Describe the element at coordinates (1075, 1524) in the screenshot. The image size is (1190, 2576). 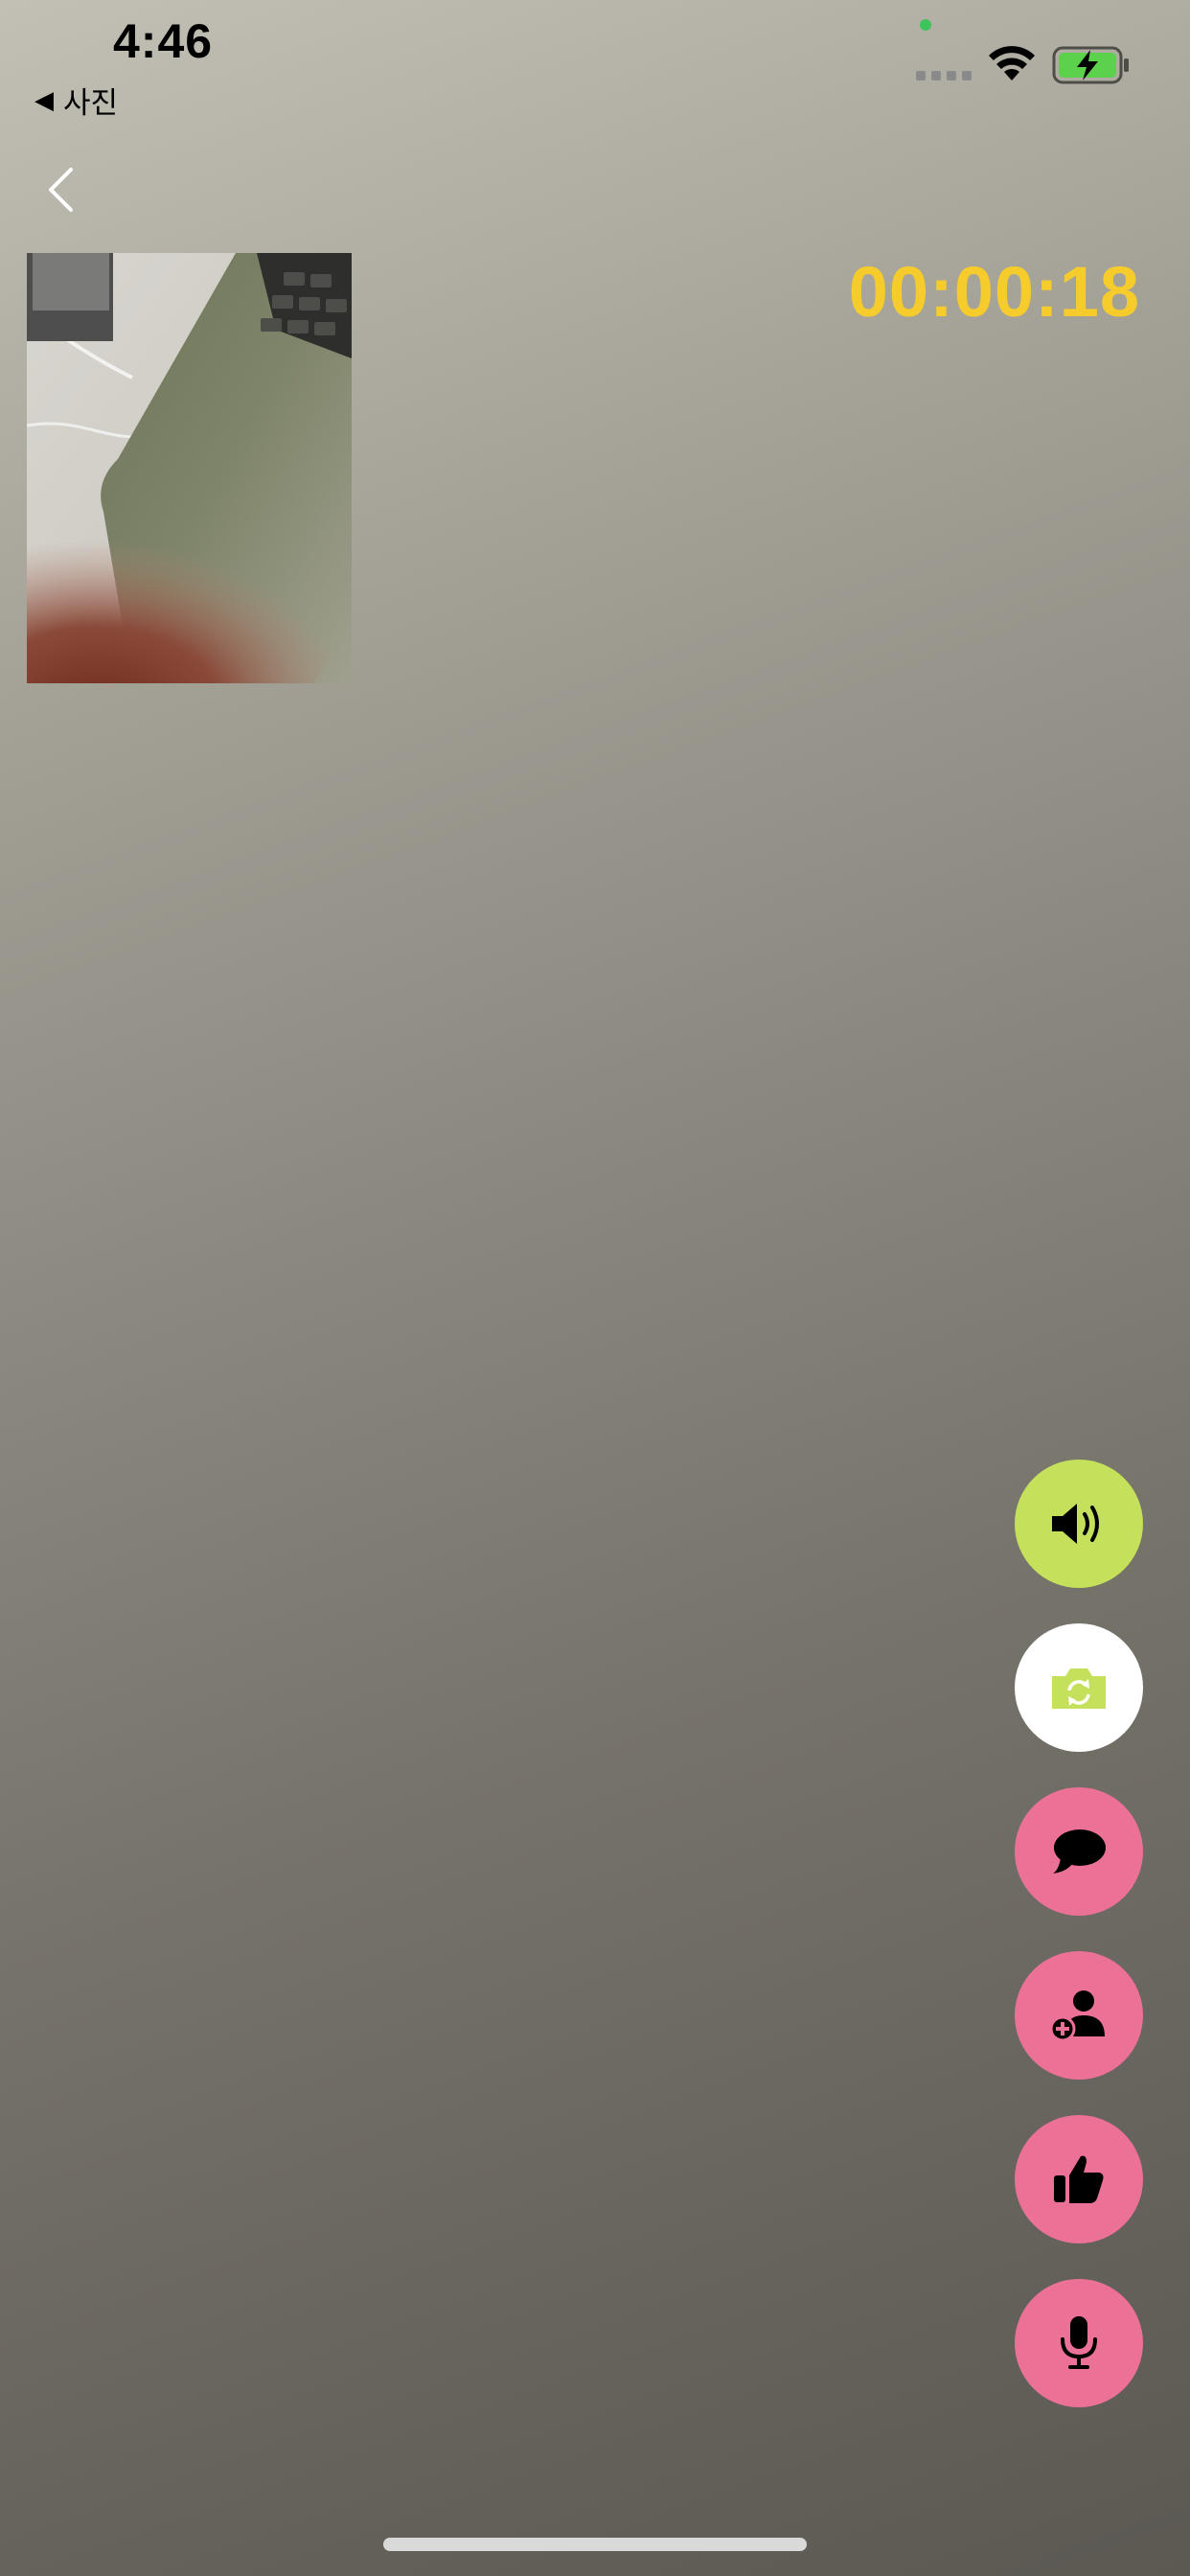
I see `speaker-icon` at that location.